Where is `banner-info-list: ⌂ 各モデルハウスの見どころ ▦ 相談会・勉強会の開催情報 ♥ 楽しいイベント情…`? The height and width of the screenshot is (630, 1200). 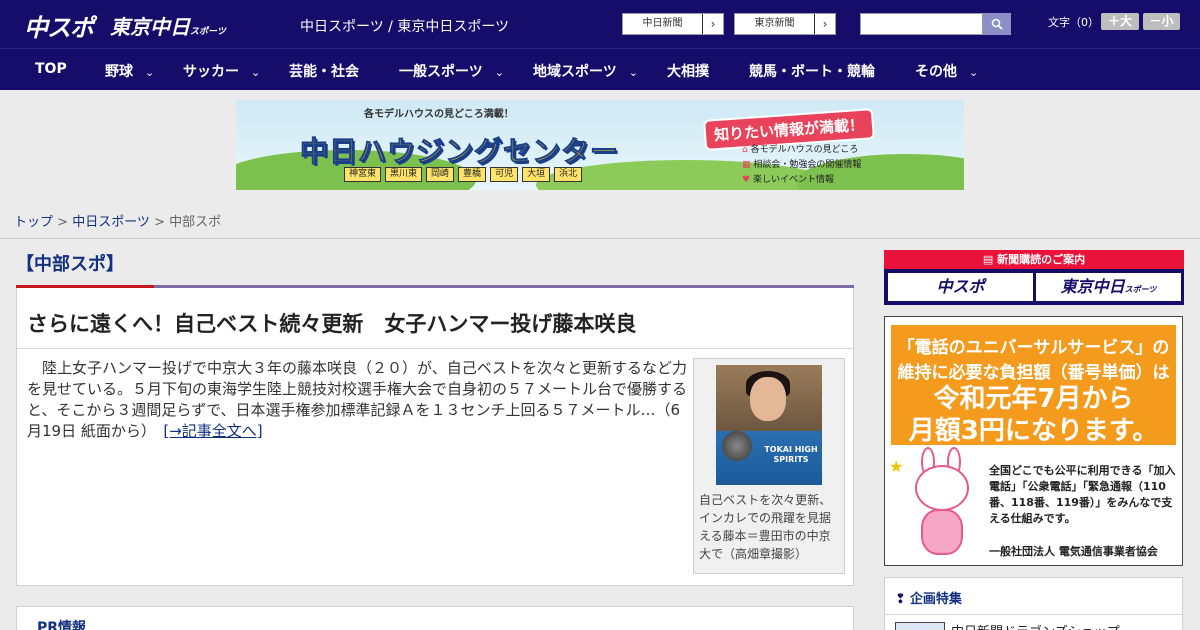
banner-info-list: ⌂ 各モデルハウスの見どころ ▦ 相談会・勉強会の開催情報 ♥ 楽しいイベント情… is located at coordinates (801, 165).